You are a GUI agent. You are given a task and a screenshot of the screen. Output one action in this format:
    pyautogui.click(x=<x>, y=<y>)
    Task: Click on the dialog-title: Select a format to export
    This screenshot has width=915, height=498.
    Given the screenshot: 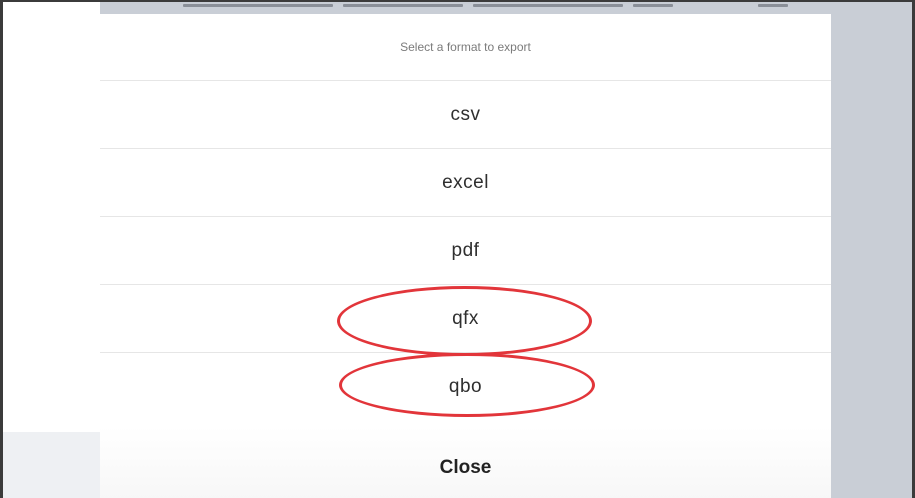 What is the action you would take?
    pyautogui.click(x=465, y=47)
    